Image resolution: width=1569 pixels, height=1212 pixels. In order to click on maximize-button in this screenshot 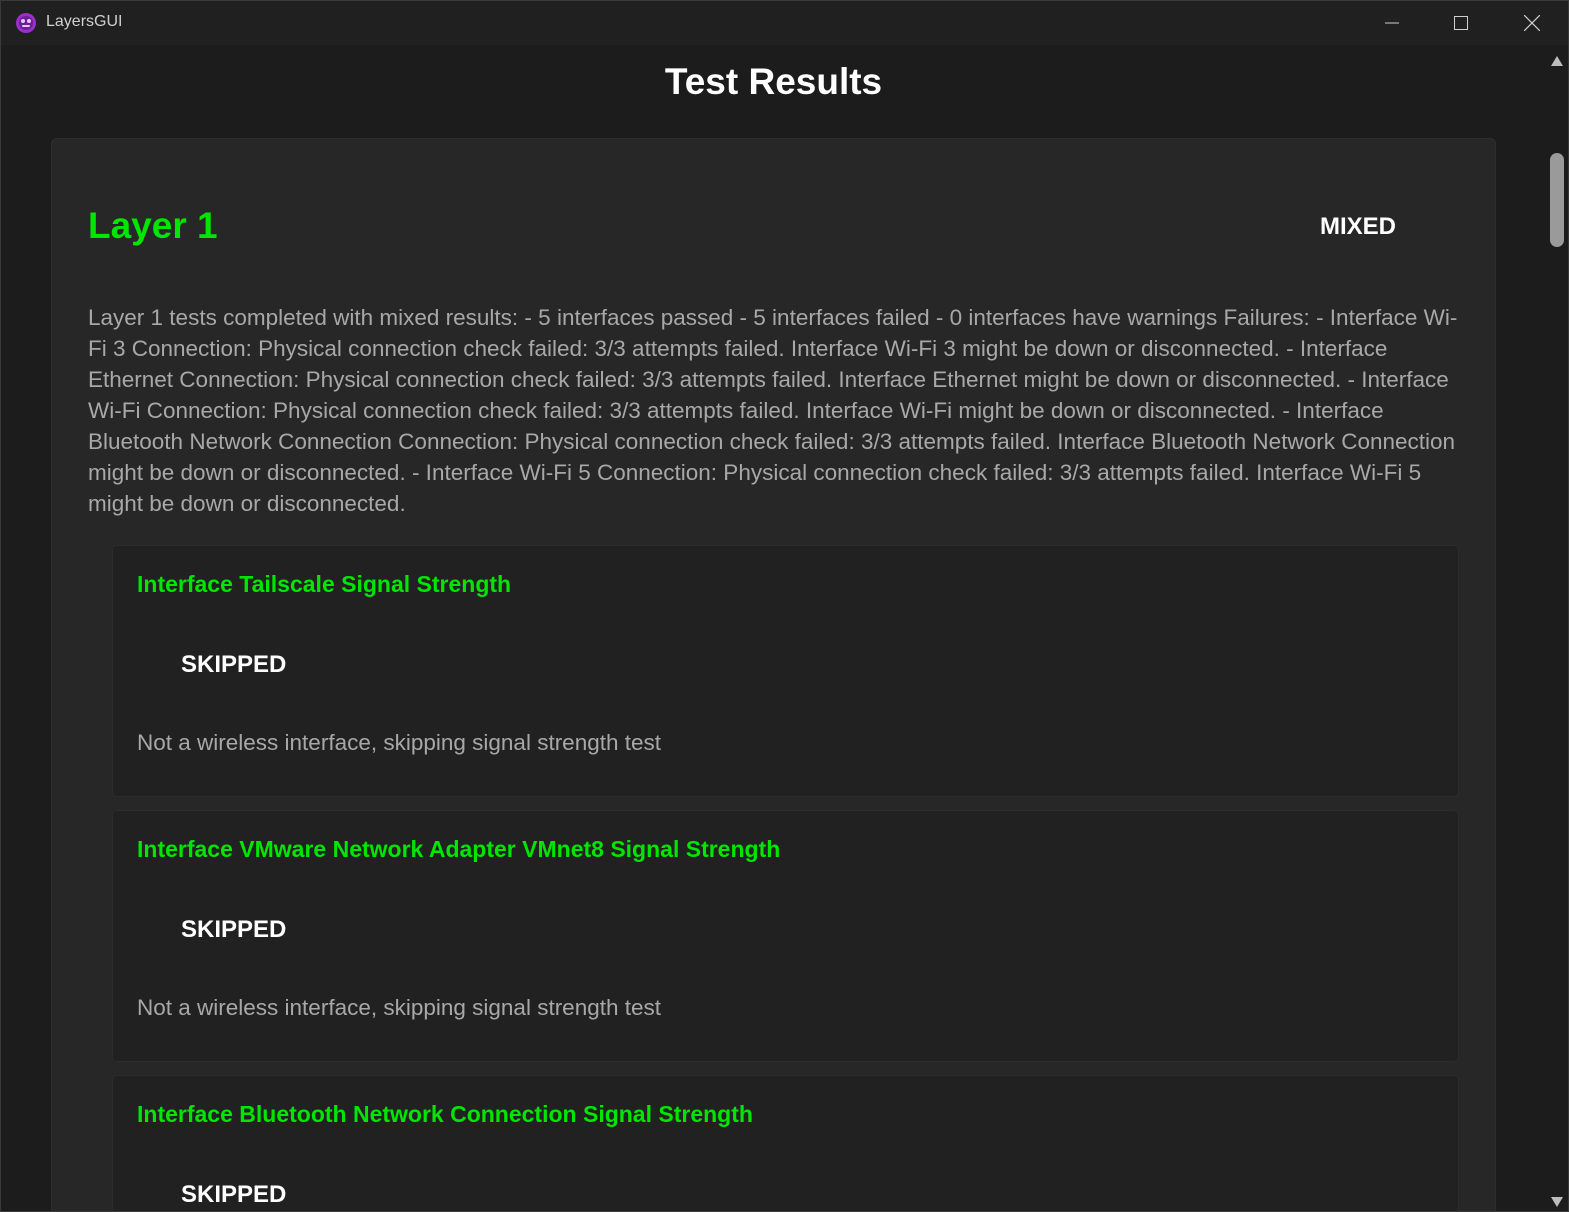, I will do `click(1461, 23)`.